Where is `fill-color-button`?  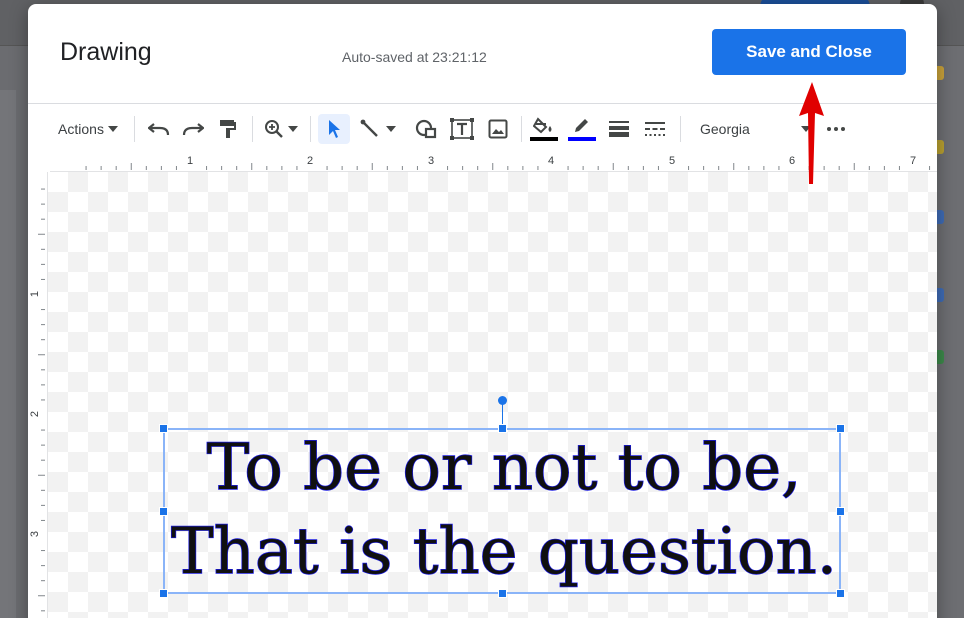 fill-color-button is located at coordinates (544, 129).